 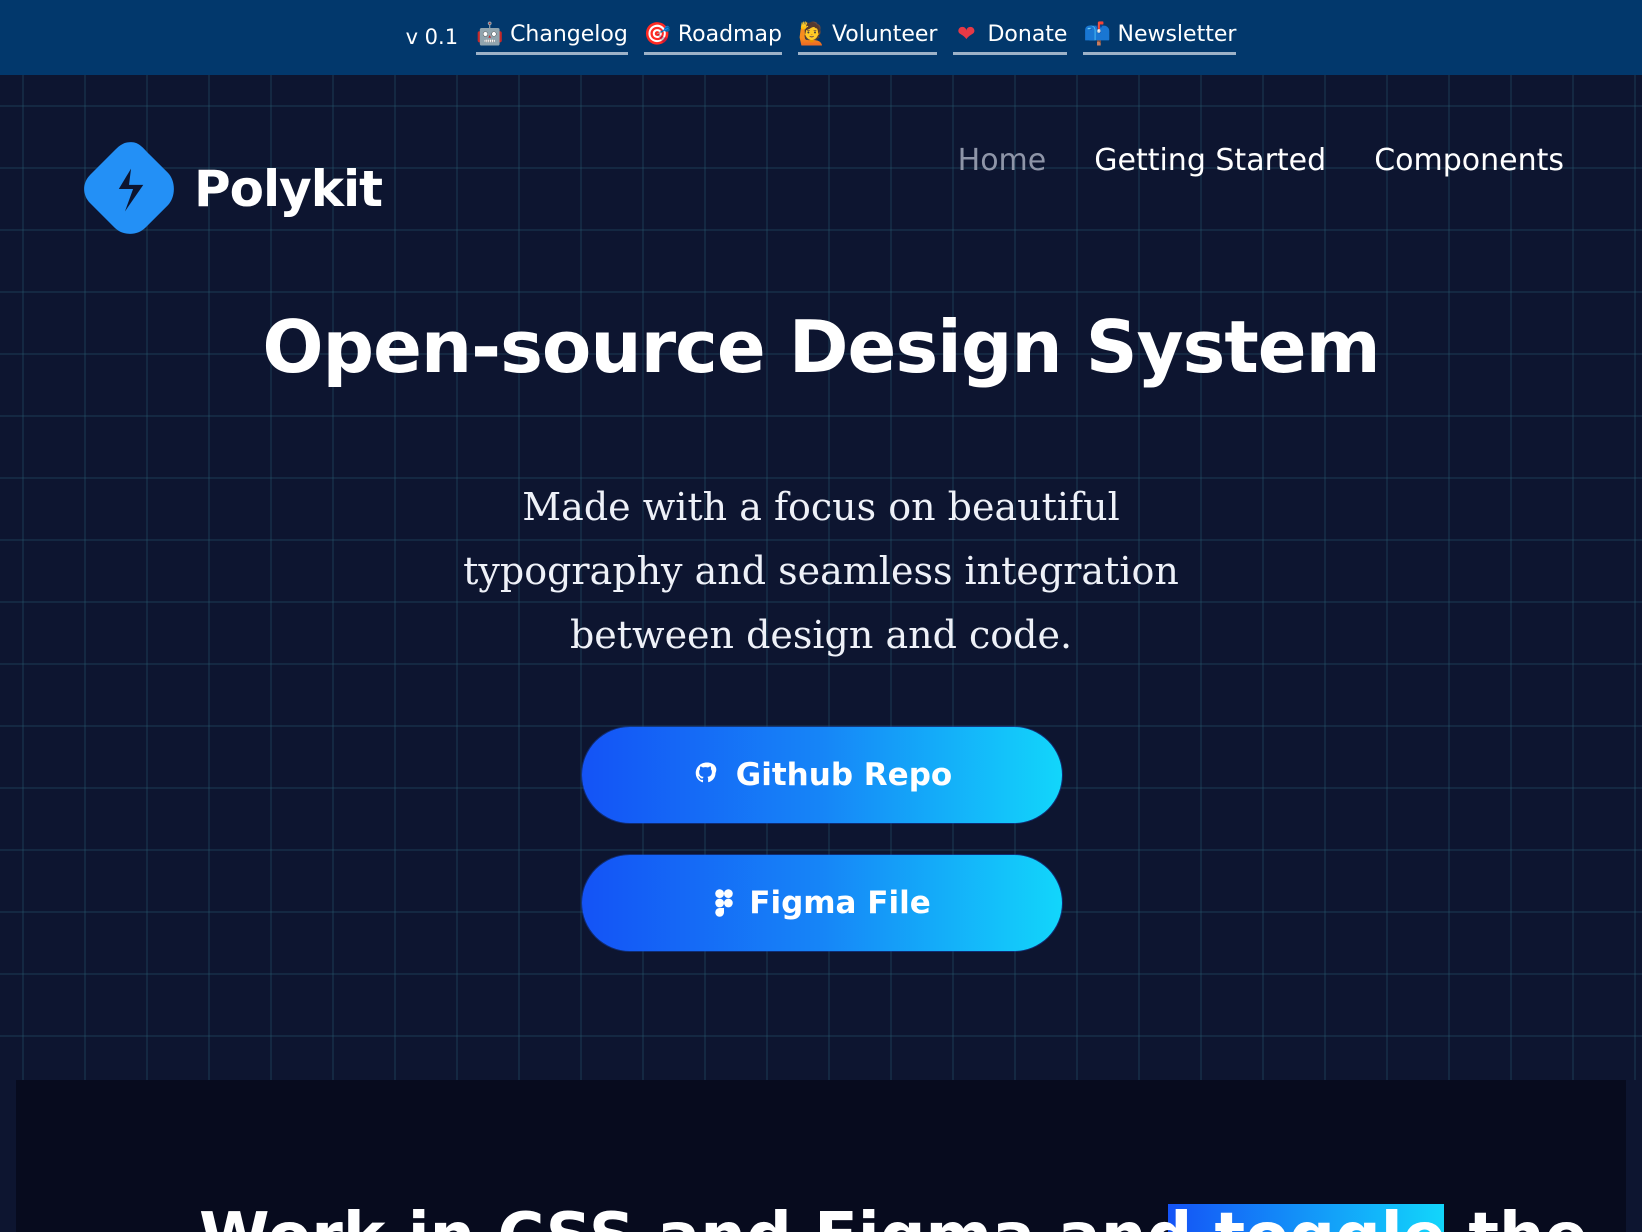 What do you see at coordinates (821, 1156) in the screenshot?
I see `feature-section: Work in CSS and Figma and toggle the` at bounding box center [821, 1156].